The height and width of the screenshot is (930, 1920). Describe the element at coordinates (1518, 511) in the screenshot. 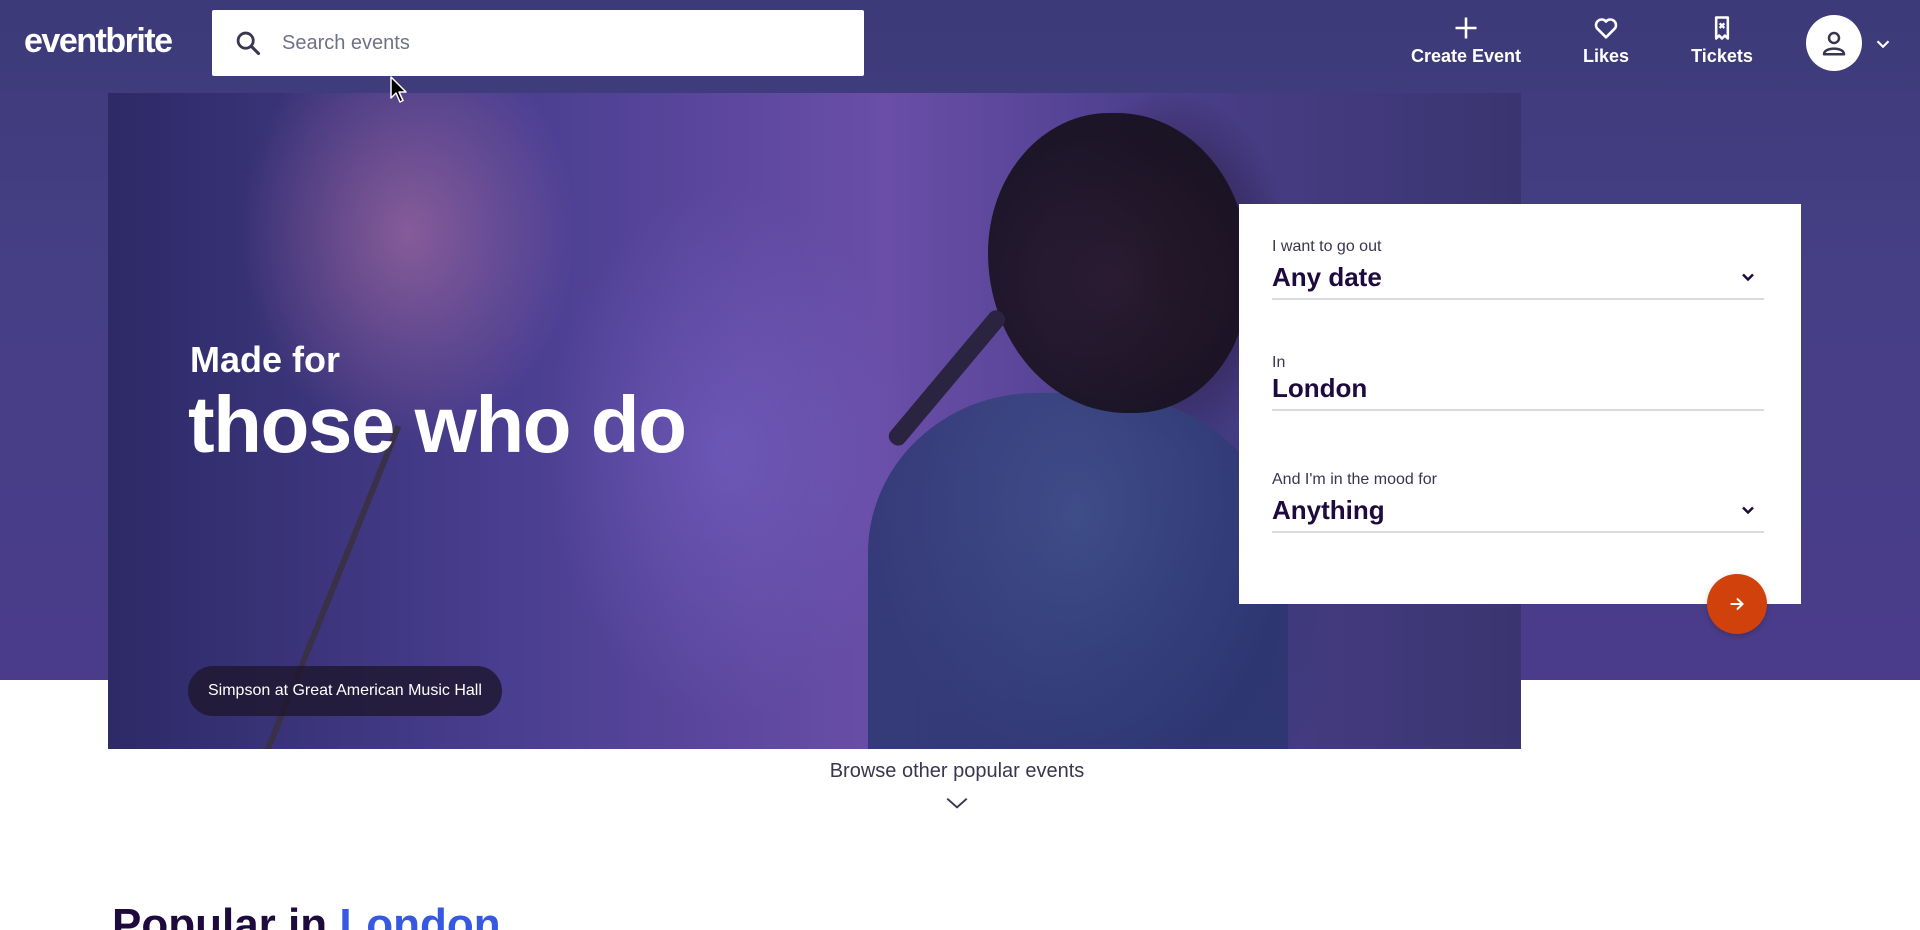

I see `mood-select: Anything` at that location.